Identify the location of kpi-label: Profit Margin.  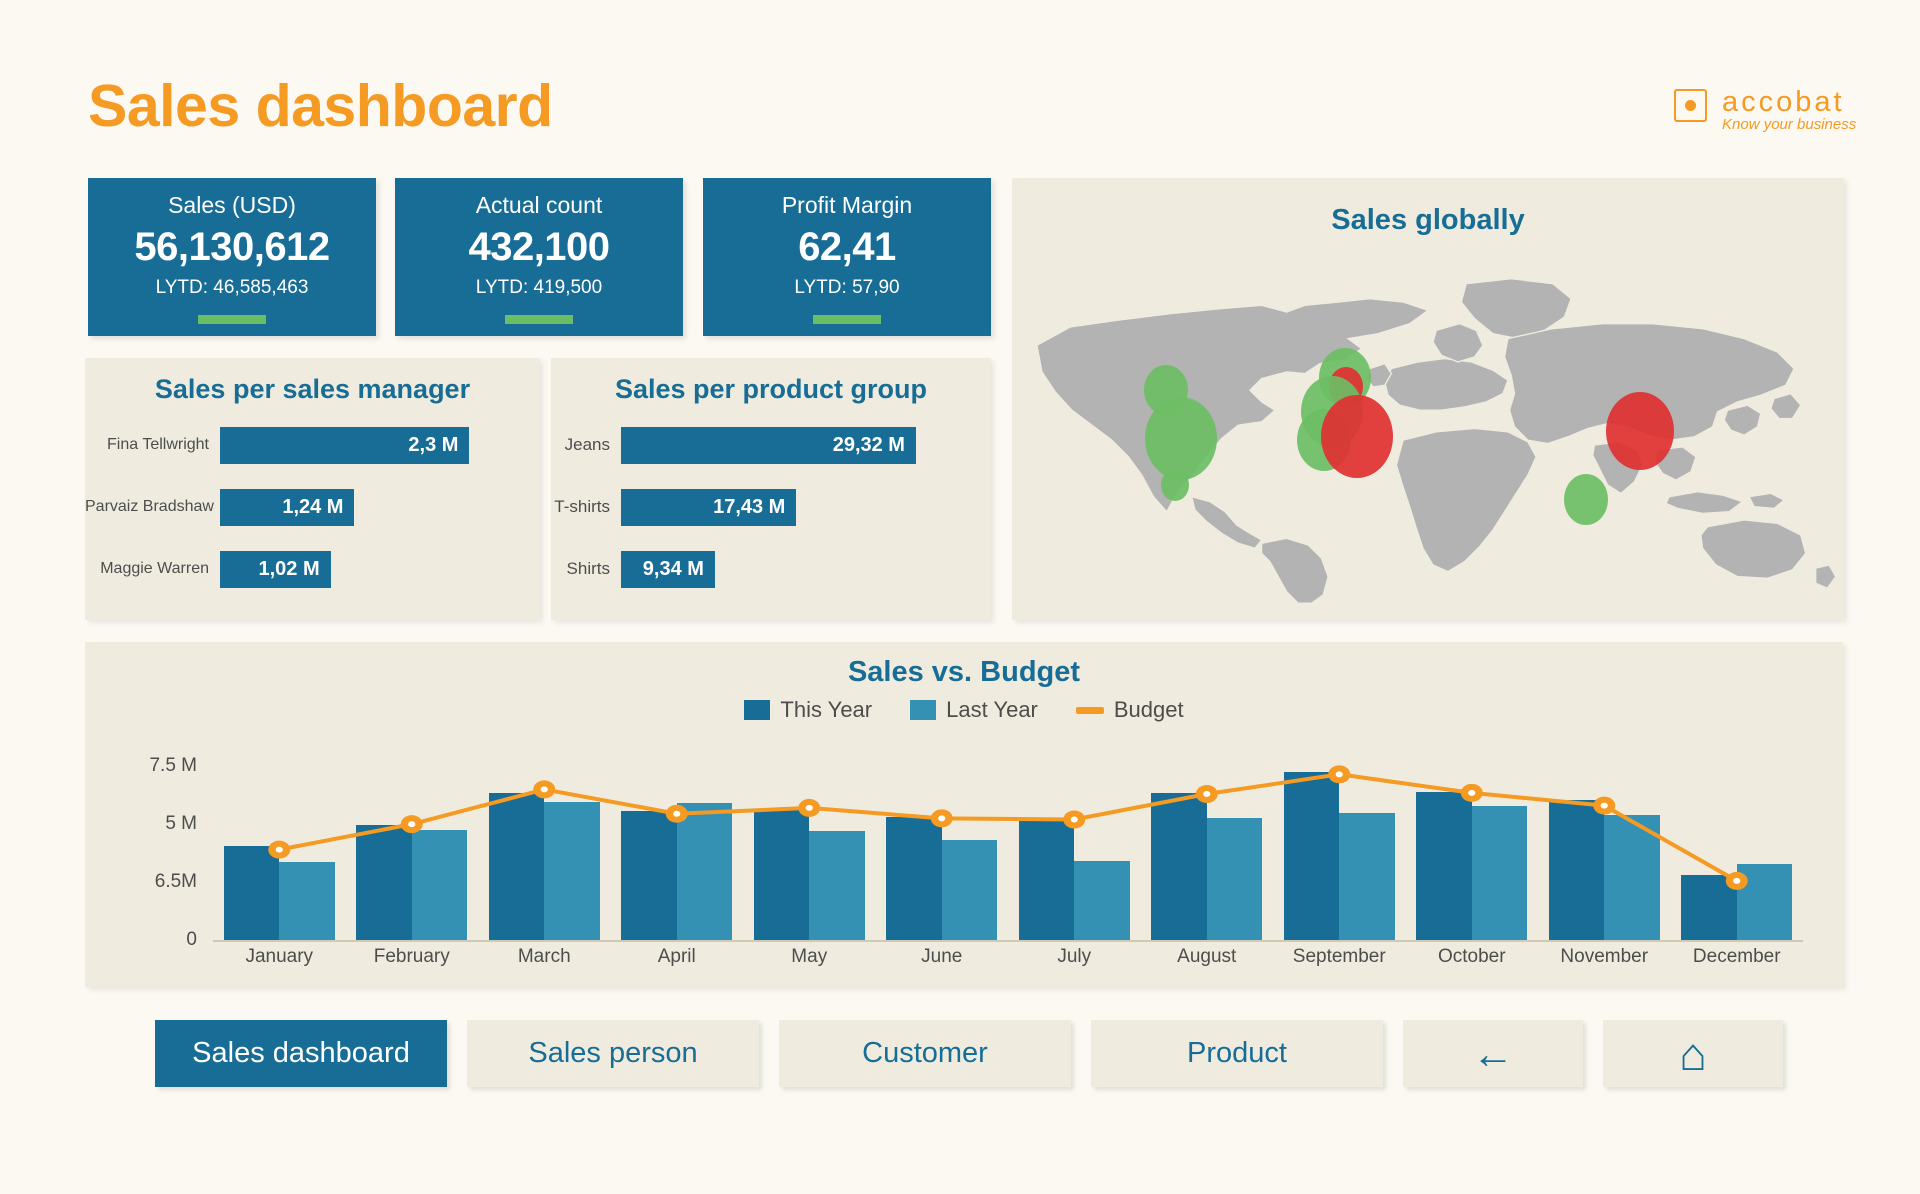
(847, 205).